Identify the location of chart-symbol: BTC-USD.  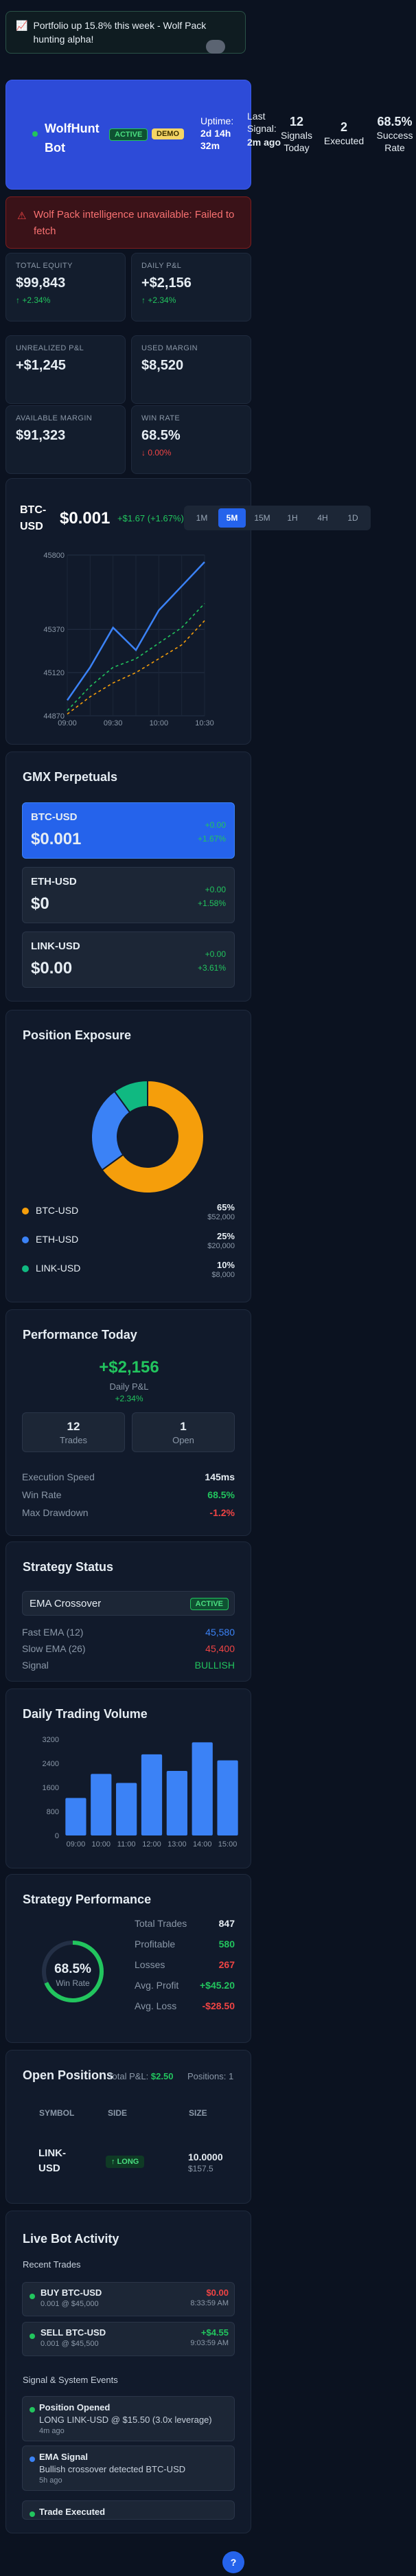
(33, 518).